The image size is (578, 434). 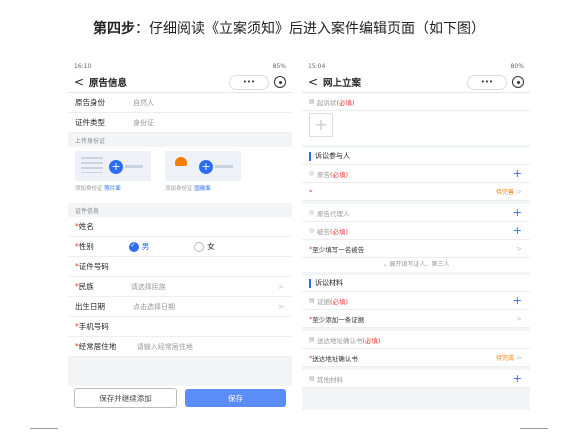 I want to click on upload-id-back-button: + 添加身份证 国徽面, so click(x=203, y=175).